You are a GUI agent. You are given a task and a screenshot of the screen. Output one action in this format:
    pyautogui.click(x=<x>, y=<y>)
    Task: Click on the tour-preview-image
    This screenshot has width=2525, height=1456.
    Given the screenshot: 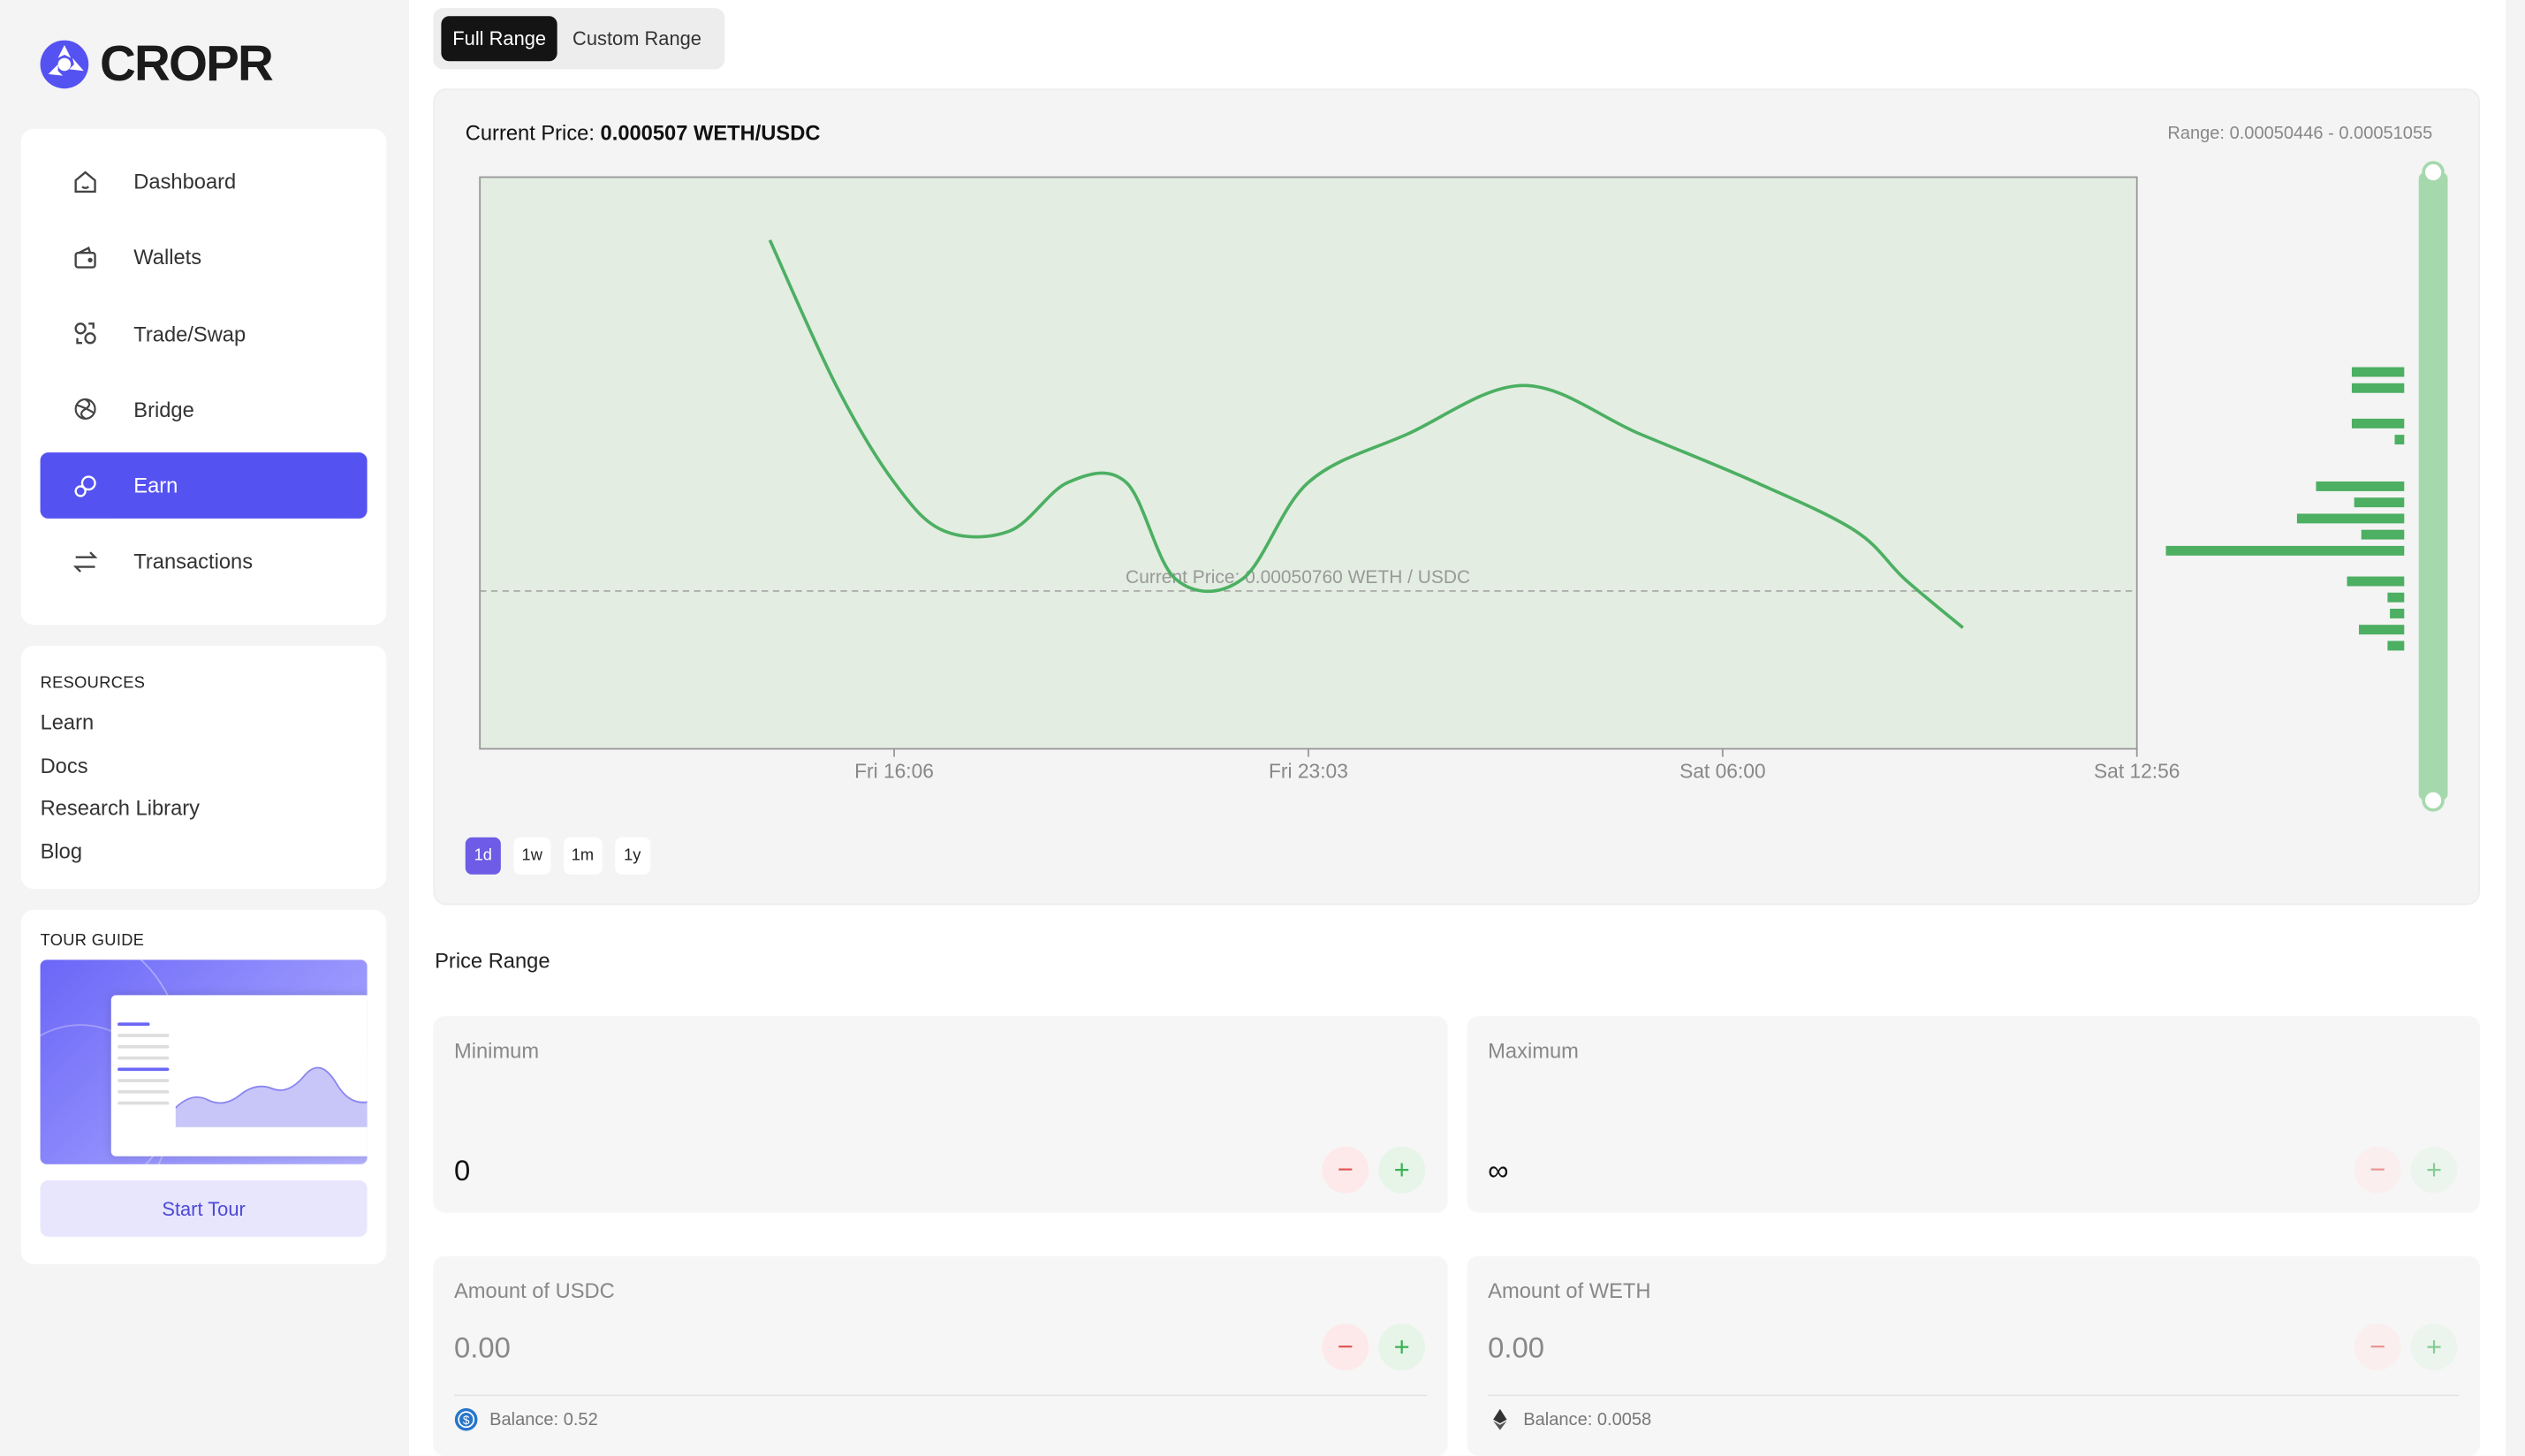 What is the action you would take?
    pyautogui.click(x=204, y=1061)
    